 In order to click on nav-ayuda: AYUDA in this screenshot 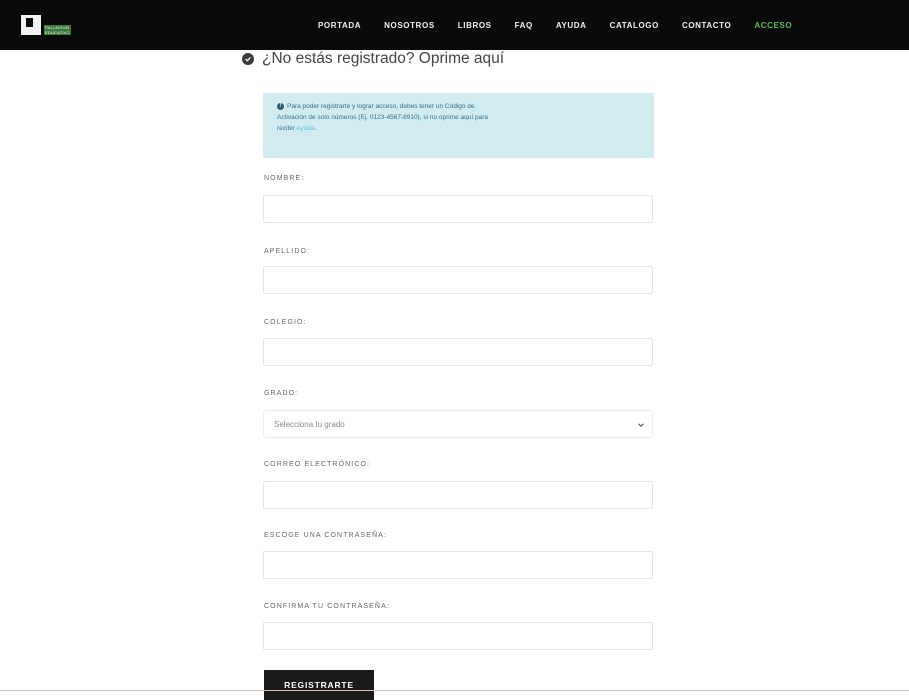, I will do `click(571, 25)`.